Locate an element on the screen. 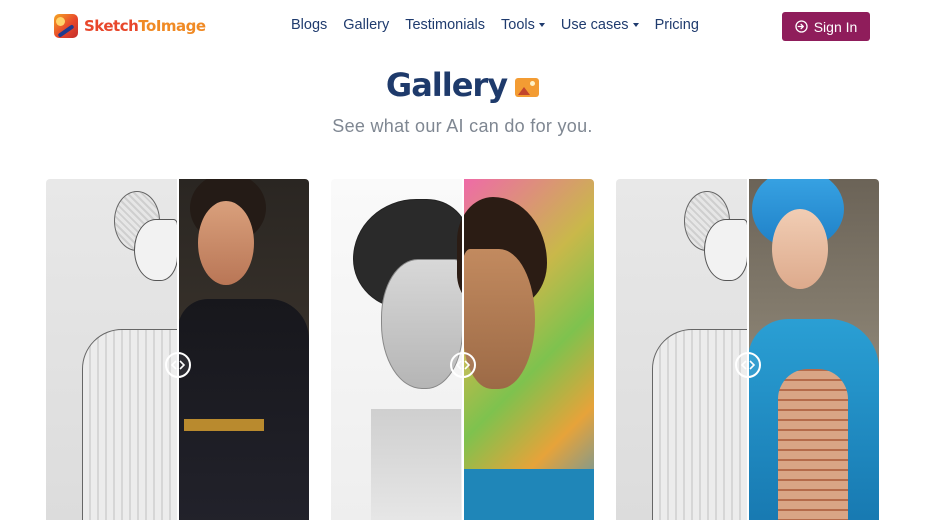 Image resolution: width=925 pixels, height=520 pixels. sign-in-button: Sign In is located at coordinates (826, 26).